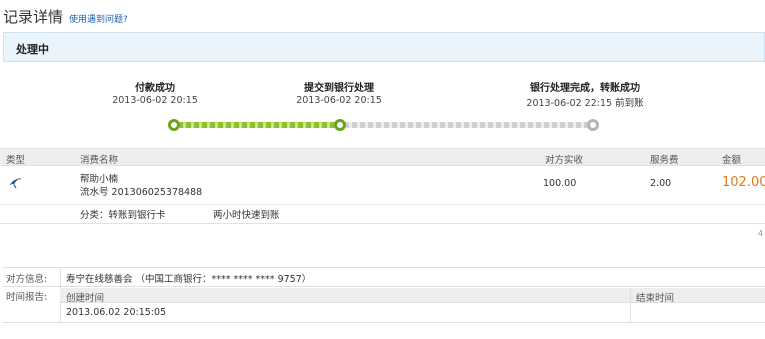 Image resolution: width=765 pixels, height=339 pixels. Describe the element at coordinates (560, 183) in the screenshot. I see `record-received: 100.00` at that location.